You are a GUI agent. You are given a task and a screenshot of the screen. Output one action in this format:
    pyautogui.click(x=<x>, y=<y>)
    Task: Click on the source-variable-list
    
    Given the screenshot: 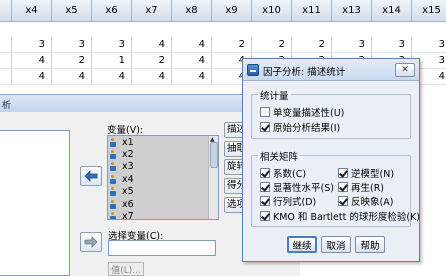 What is the action you would take?
    pyautogui.click(x=35, y=203)
    